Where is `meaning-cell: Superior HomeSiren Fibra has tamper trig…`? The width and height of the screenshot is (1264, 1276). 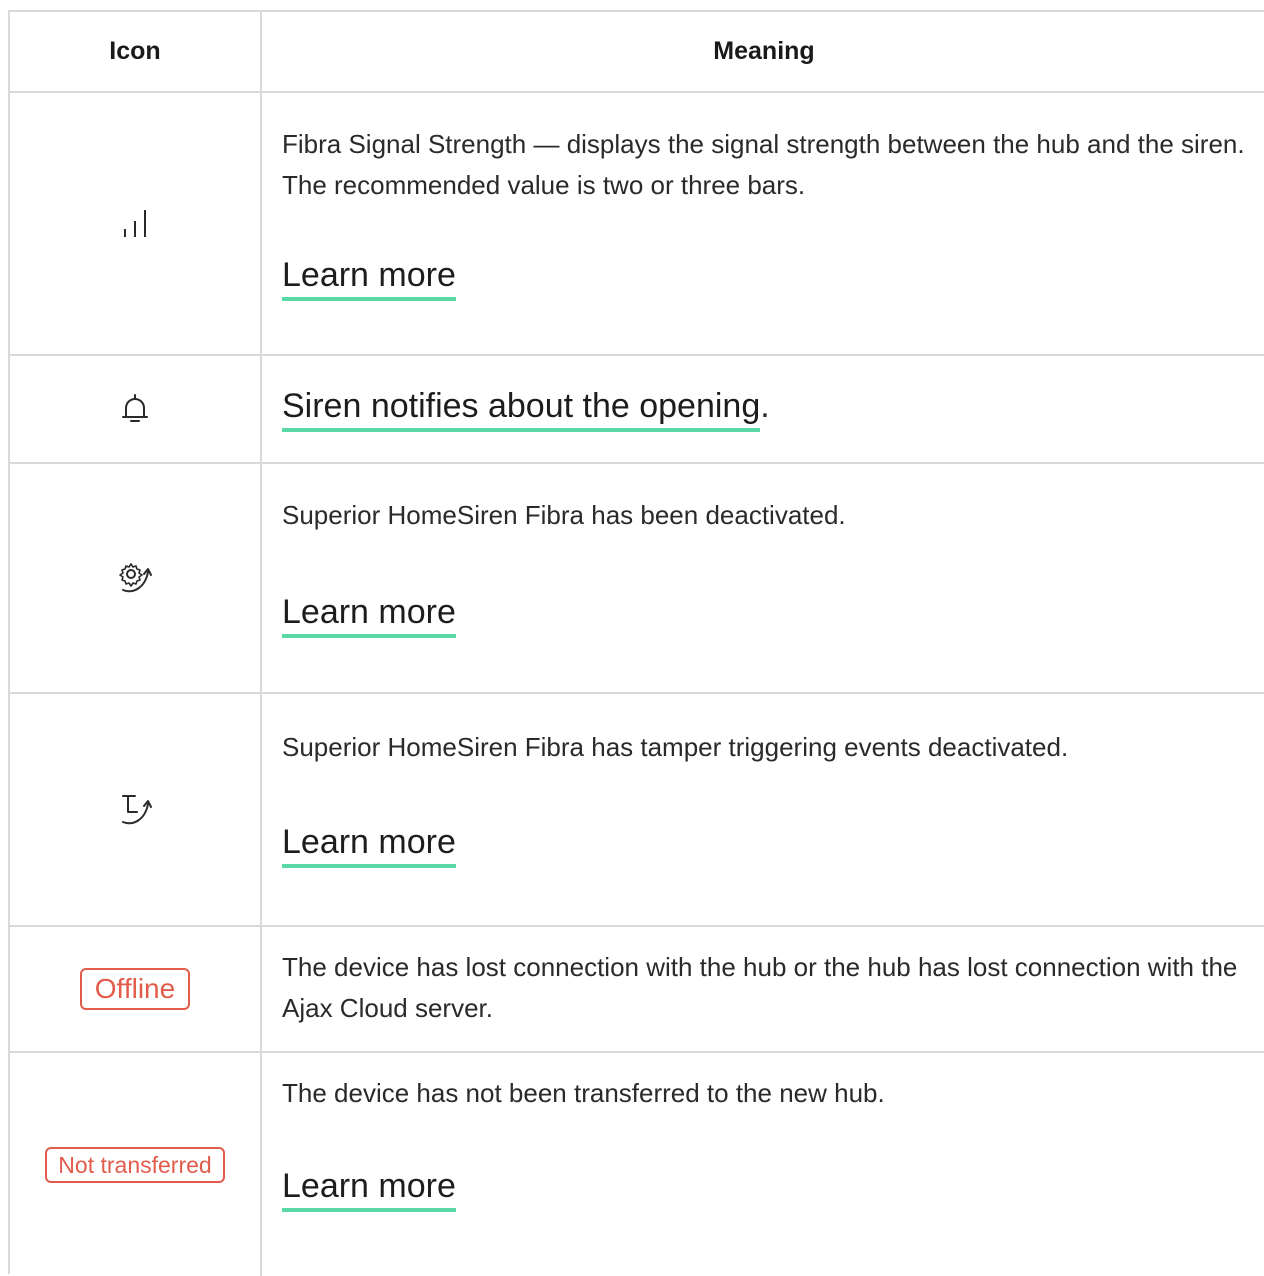 meaning-cell: Superior HomeSiren Fibra has tamper trig… is located at coordinates (769, 809).